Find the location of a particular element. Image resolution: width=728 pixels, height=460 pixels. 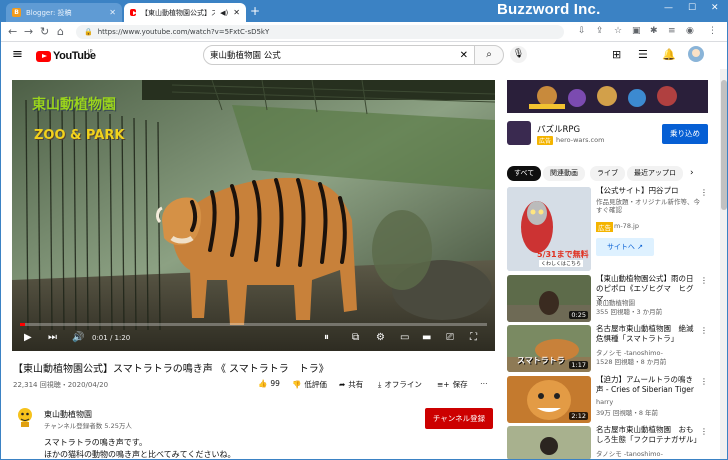

ad-banner is located at coordinates (607, 96).